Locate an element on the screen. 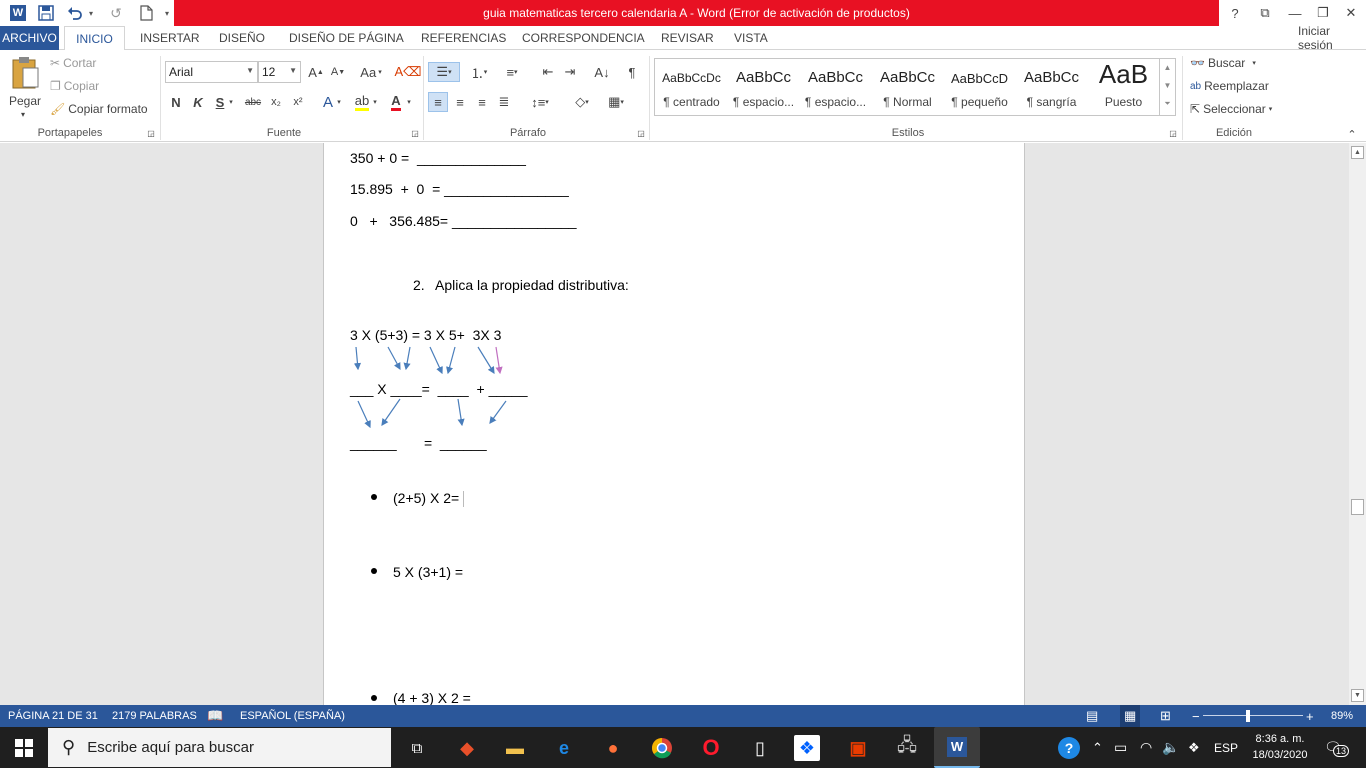 This screenshot has width=1366, height=768. show-hidden-icons: ⌃ is located at coordinates (1097, 747).